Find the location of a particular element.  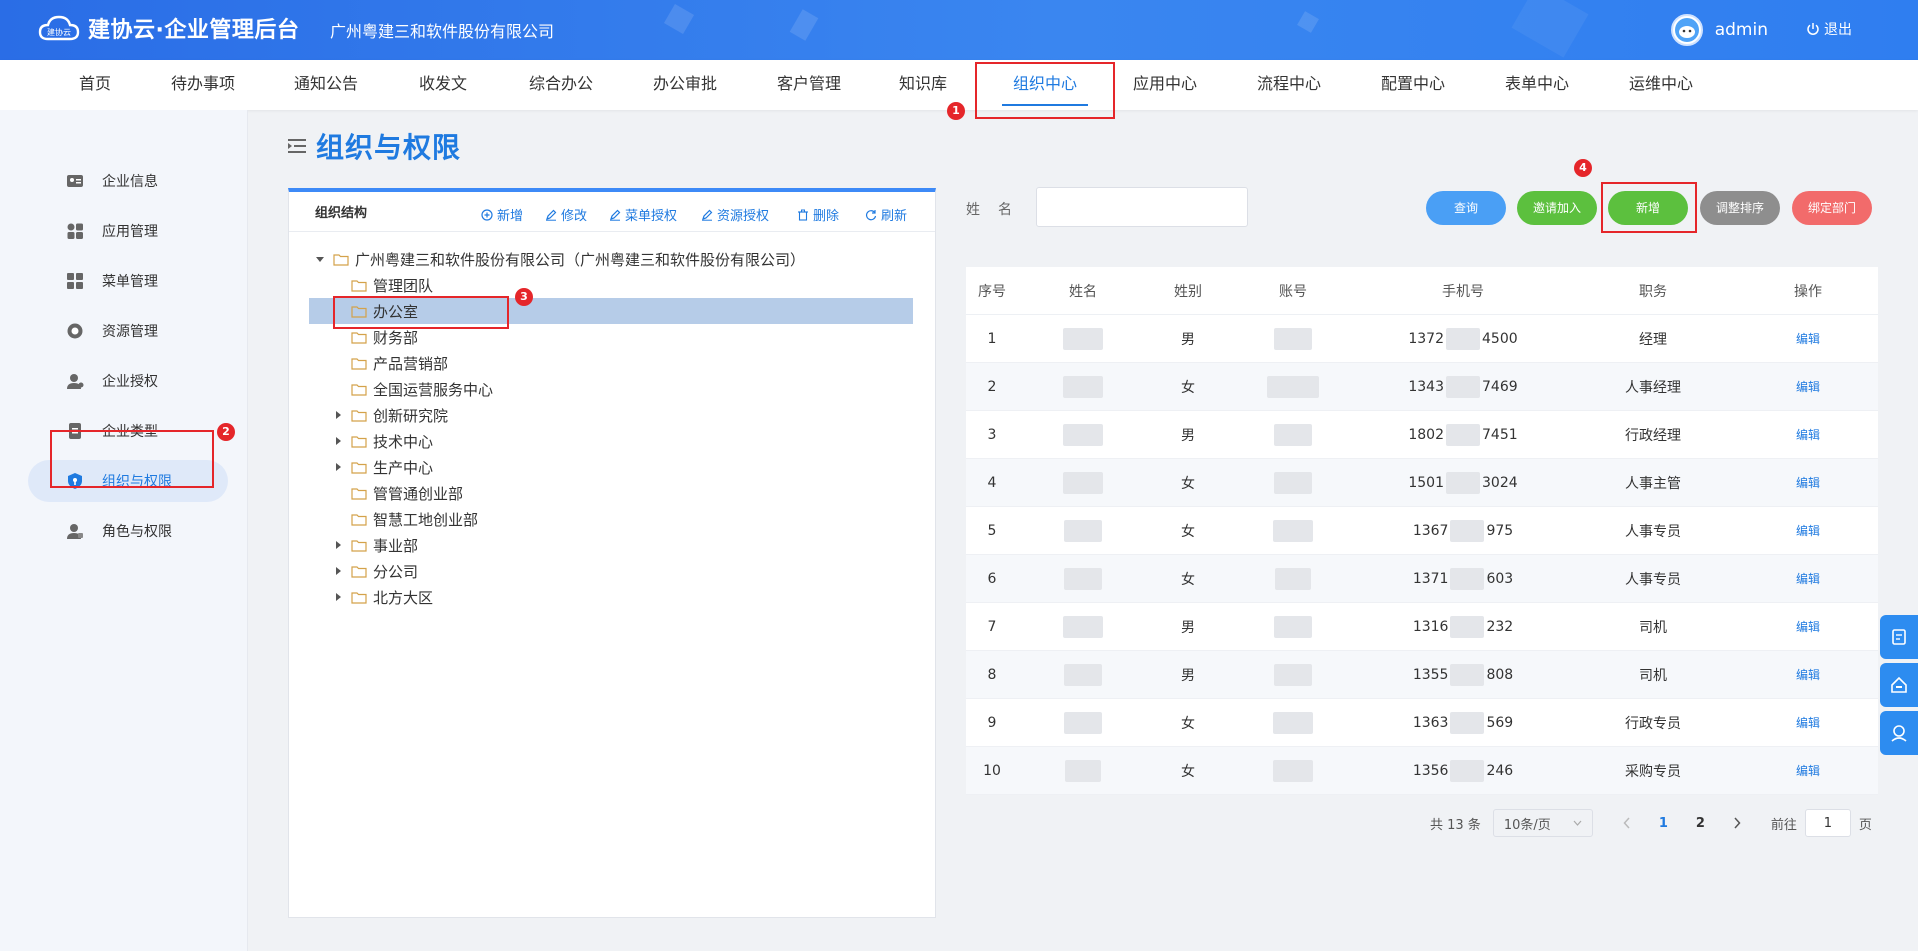

avatar is located at coordinates (1686, 30).